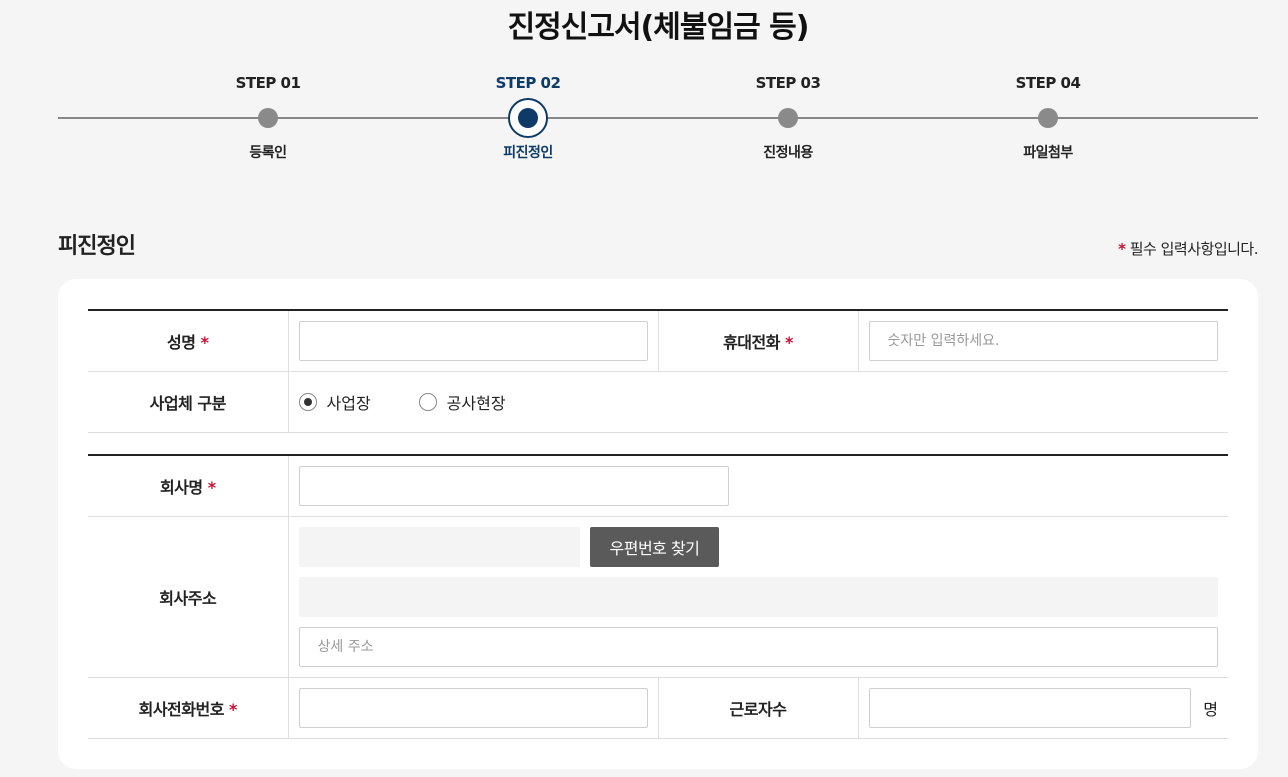  Describe the element at coordinates (268, 83) in the screenshot. I see `step-number: STEP 01` at that location.